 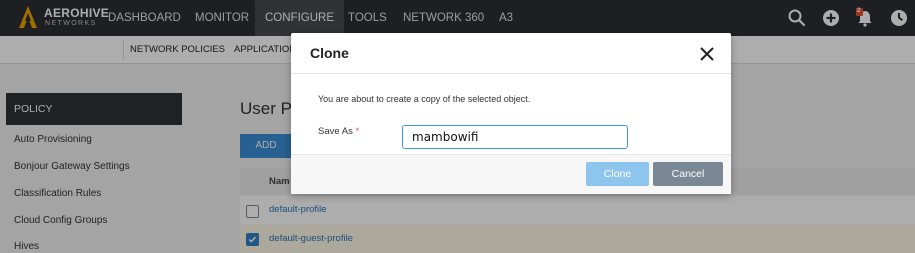 I want to click on save-as-label: Save As *, so click(x=338, y=131).